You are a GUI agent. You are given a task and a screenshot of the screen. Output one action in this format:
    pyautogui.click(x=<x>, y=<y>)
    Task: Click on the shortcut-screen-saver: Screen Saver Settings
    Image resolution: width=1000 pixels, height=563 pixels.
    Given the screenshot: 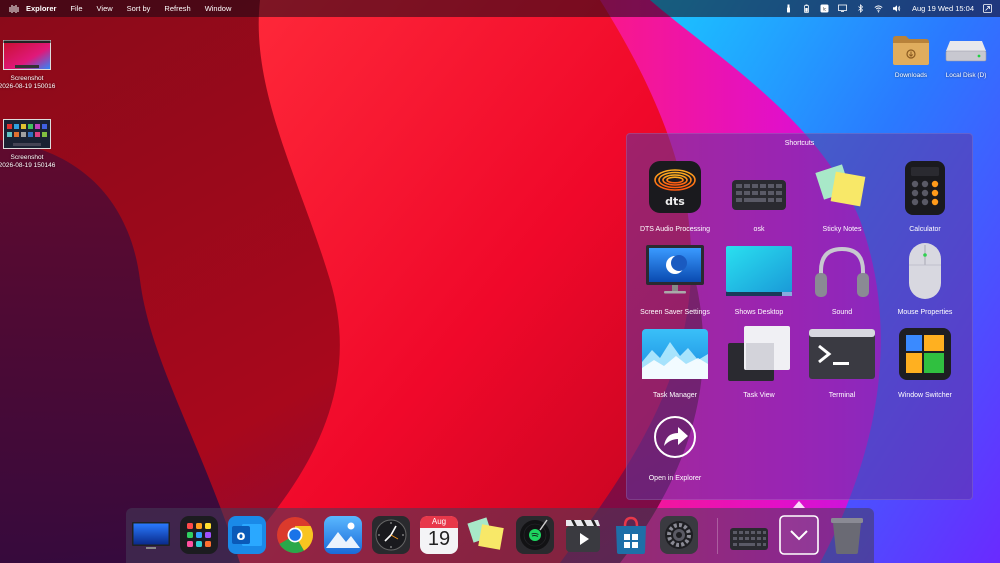 What is the action you would take?
    pyautogui.click(x=675, y=279)
    